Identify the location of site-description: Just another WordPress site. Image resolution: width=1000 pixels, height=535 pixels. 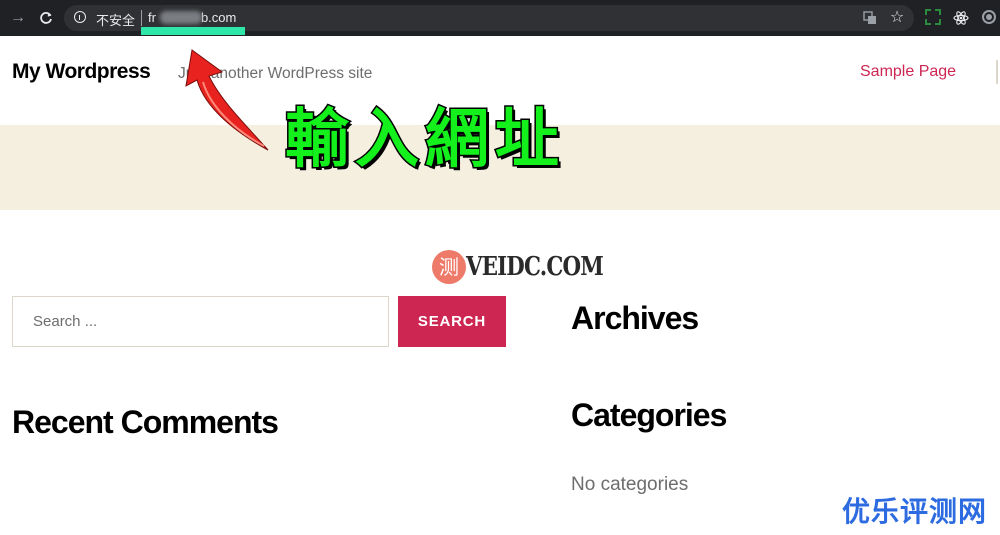
(275, 73).